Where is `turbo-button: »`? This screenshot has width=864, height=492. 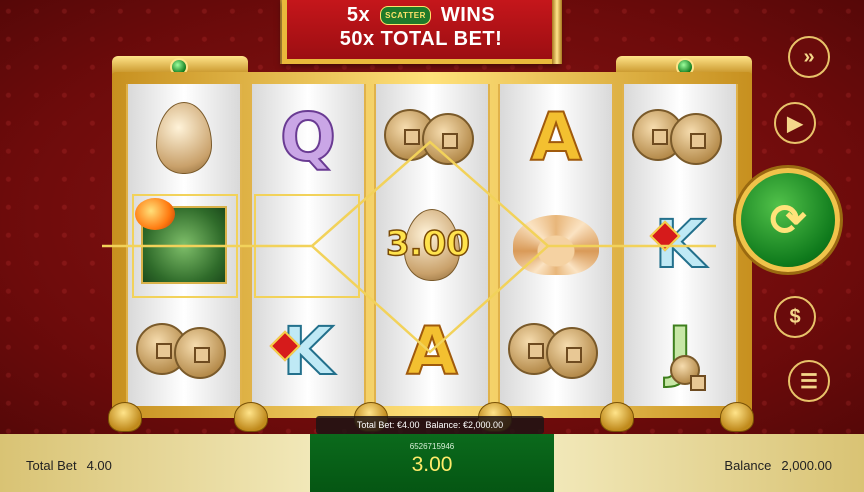 turbo-button: » is located at coordinates (809, 57).